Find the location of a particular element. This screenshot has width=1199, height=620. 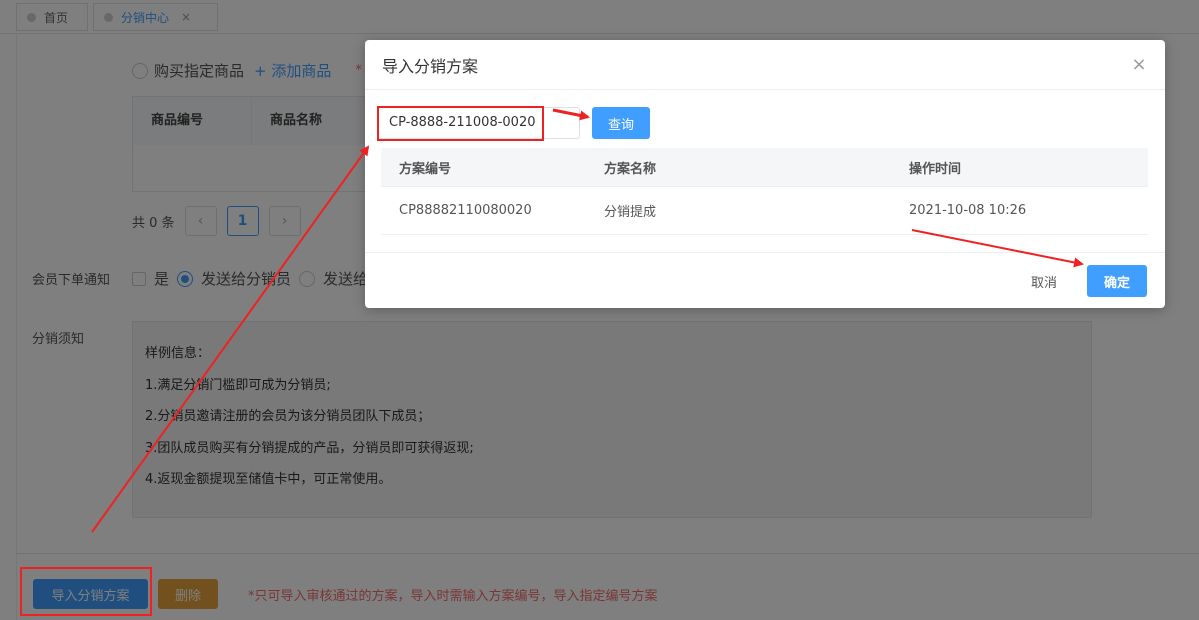

column-scheme-code: 方案编号 is located at coordinates (425, 169).